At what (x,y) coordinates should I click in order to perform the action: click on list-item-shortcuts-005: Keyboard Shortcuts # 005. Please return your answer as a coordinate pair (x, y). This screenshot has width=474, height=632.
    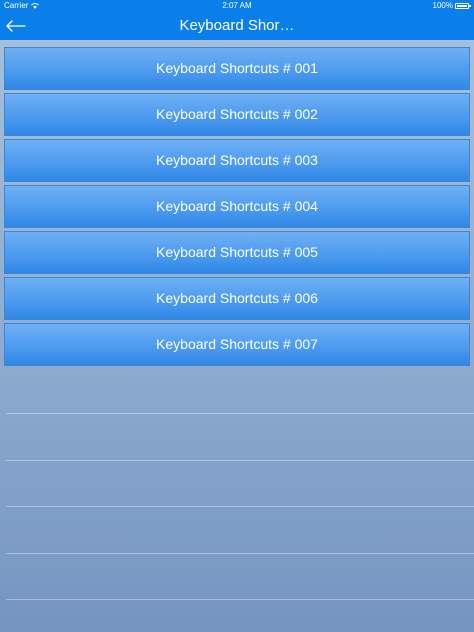
    Looking at the image, I should click on (237, 252).